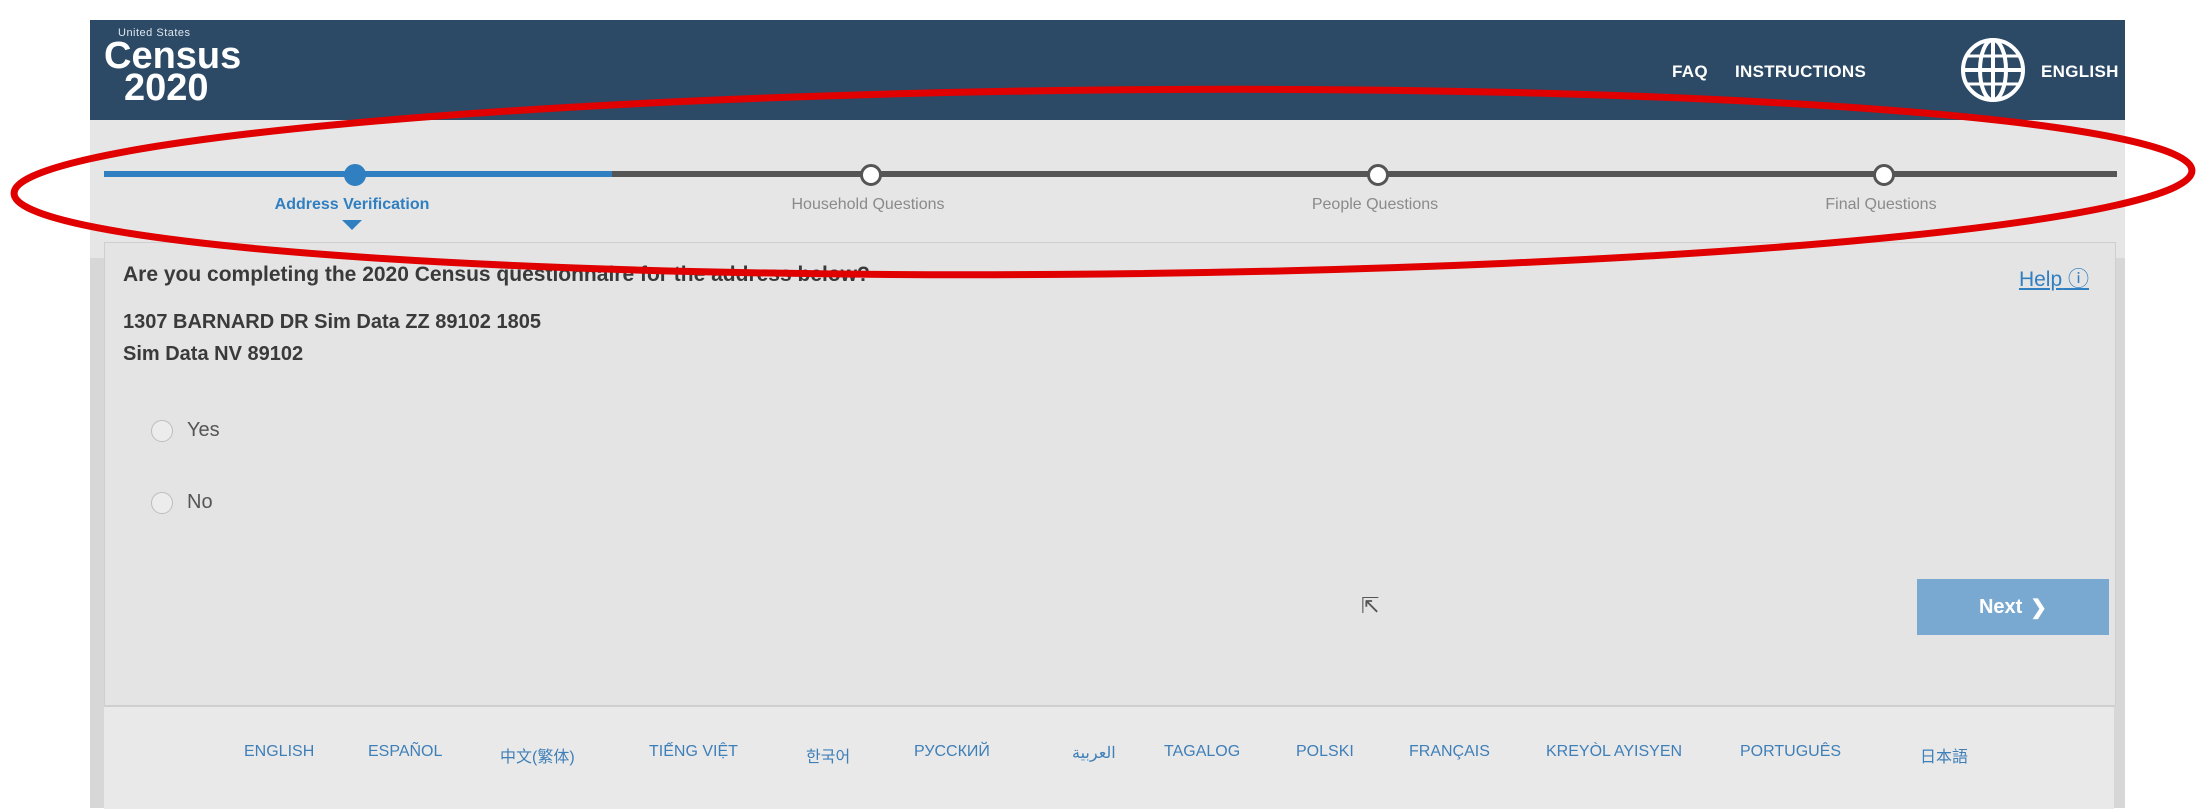 The height and width of the screenshot is (809, 2207). Describe the element at coordinates (172, 68) in the screenshot. I see `census-2020-logo: United States Census 2020` at that location.